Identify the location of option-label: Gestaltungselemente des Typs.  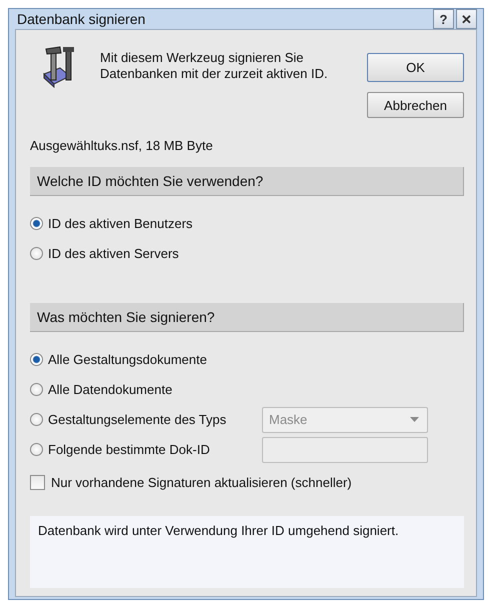
(137, 419).